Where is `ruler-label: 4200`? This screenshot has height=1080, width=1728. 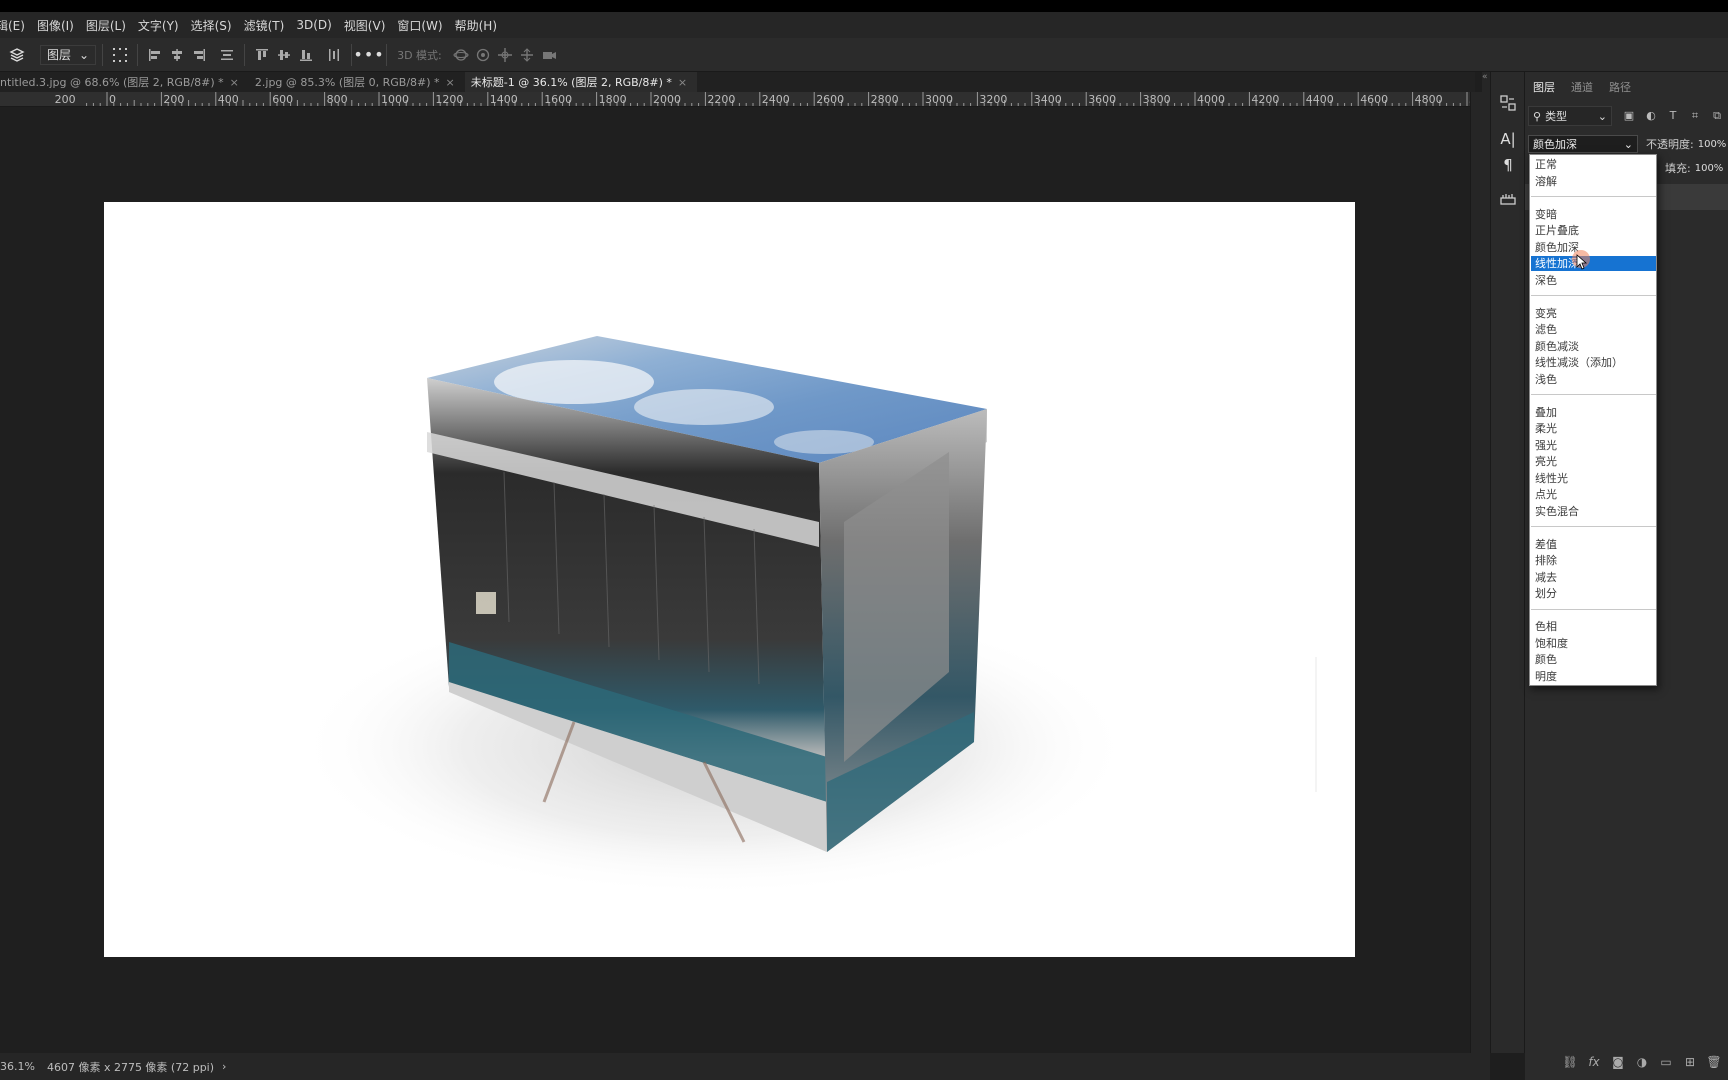 ruler-label: 4200 is located at coordinates (1265, 99).